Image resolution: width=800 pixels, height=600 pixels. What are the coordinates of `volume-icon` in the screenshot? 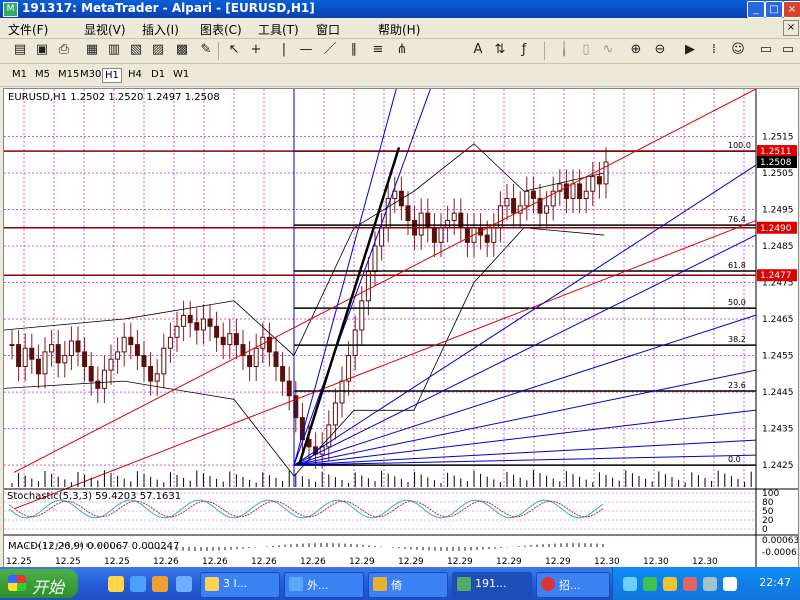 It's located at (730, 584).